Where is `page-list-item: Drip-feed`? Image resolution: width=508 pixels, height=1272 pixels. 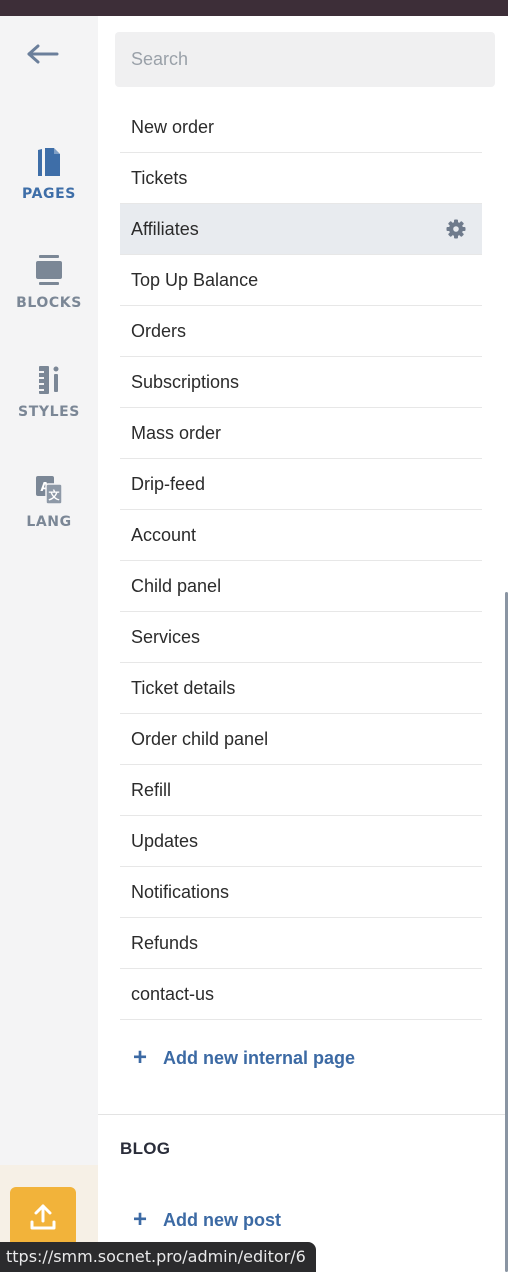 page-list-item: Drip-feed is located at coordinates (301, 484).